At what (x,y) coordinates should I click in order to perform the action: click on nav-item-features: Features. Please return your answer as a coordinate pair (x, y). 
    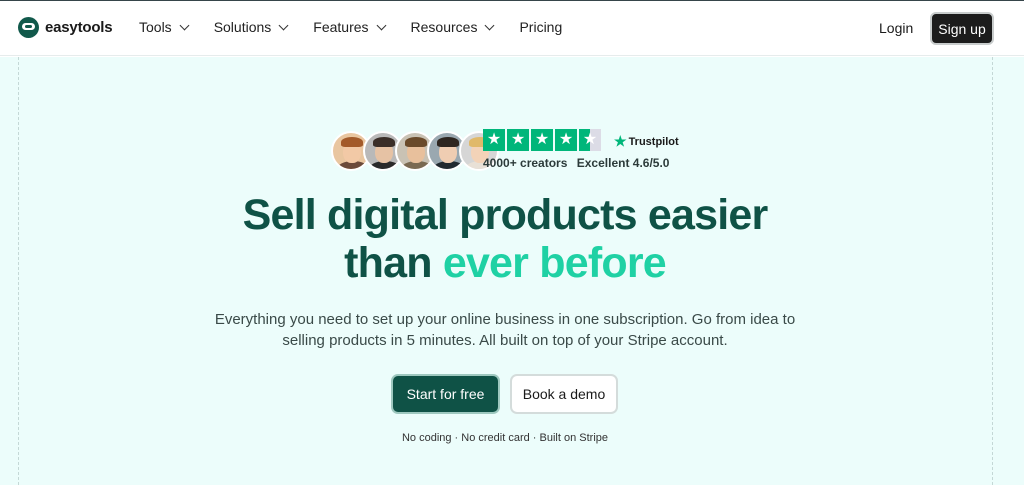
    Looking at the image, I should click on (349, 27).